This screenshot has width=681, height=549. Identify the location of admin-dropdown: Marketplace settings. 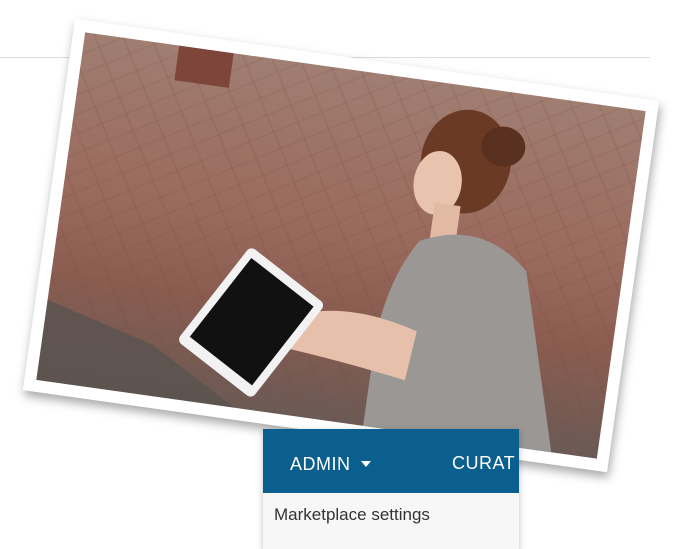
(391, 521).